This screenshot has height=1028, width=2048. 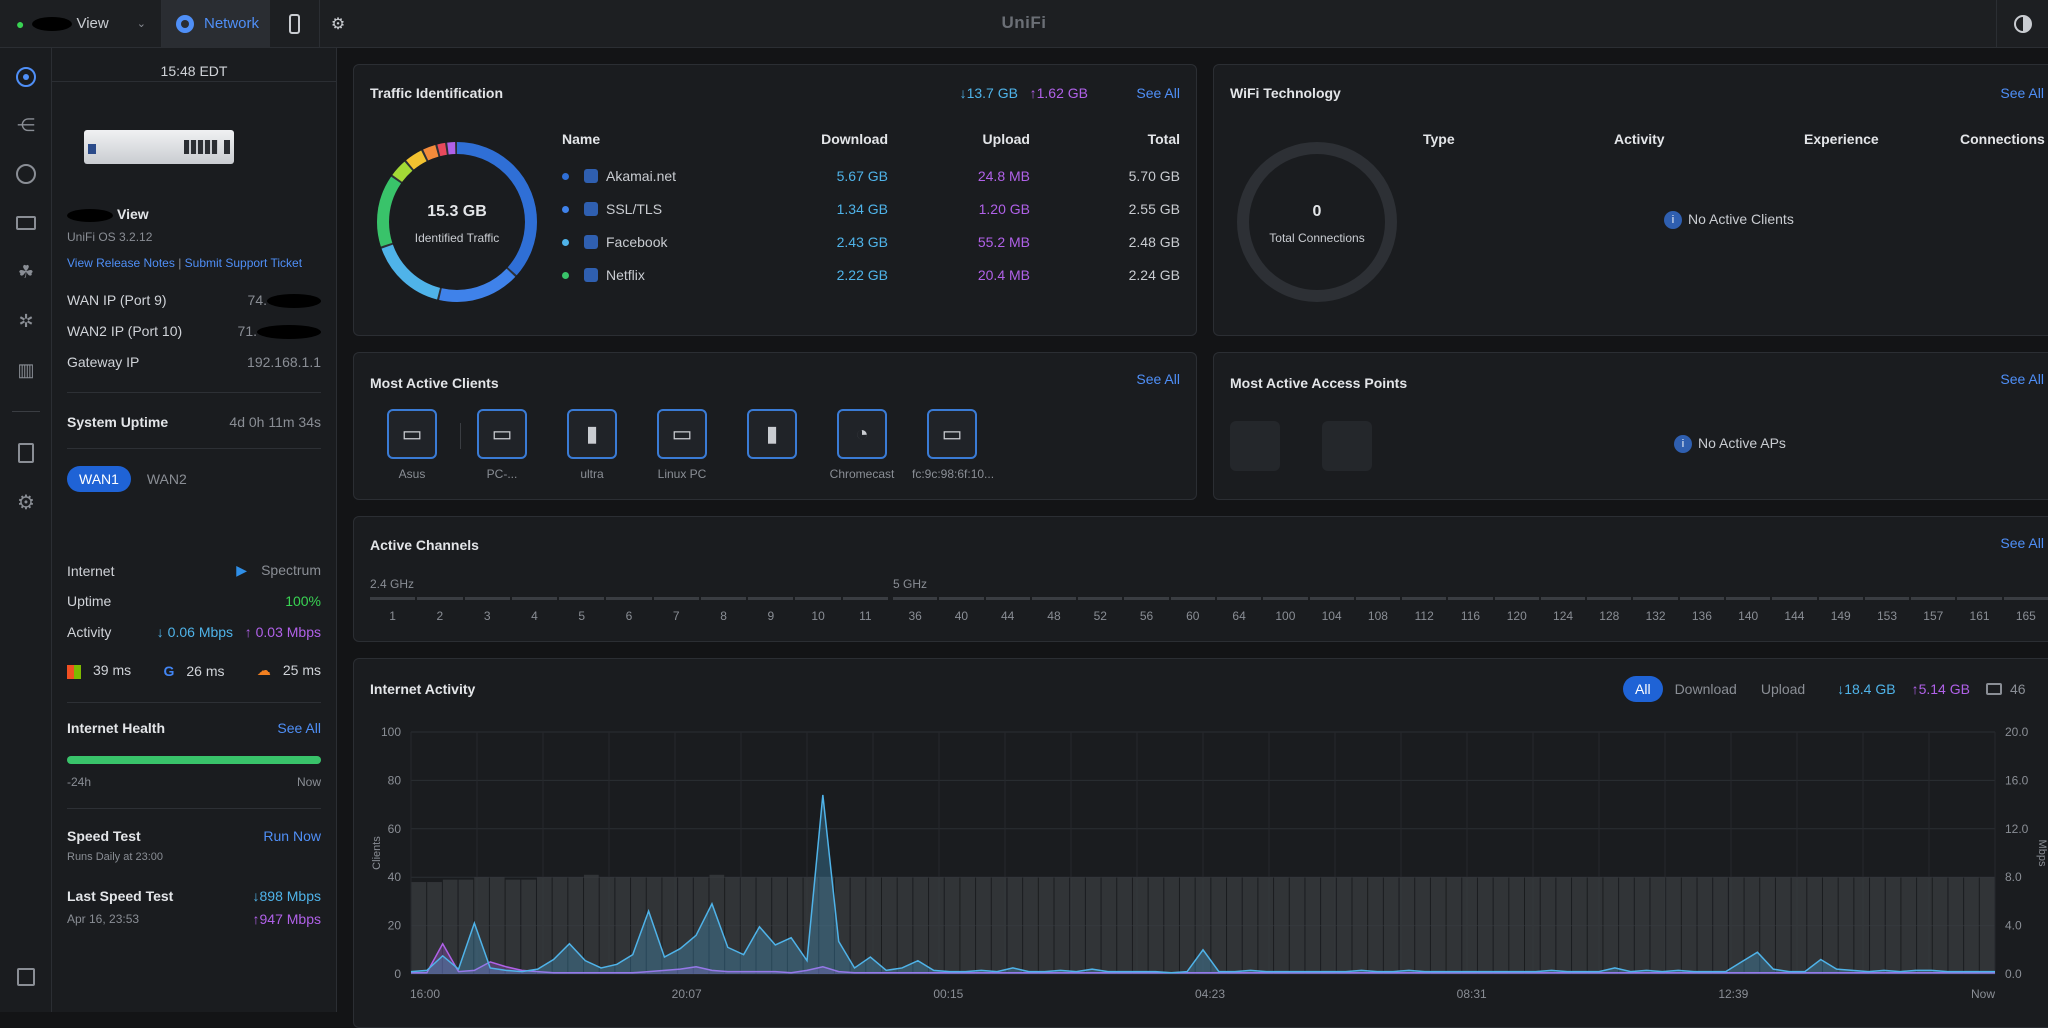 I want to click on devices-icon, so click(x=26, y=174).